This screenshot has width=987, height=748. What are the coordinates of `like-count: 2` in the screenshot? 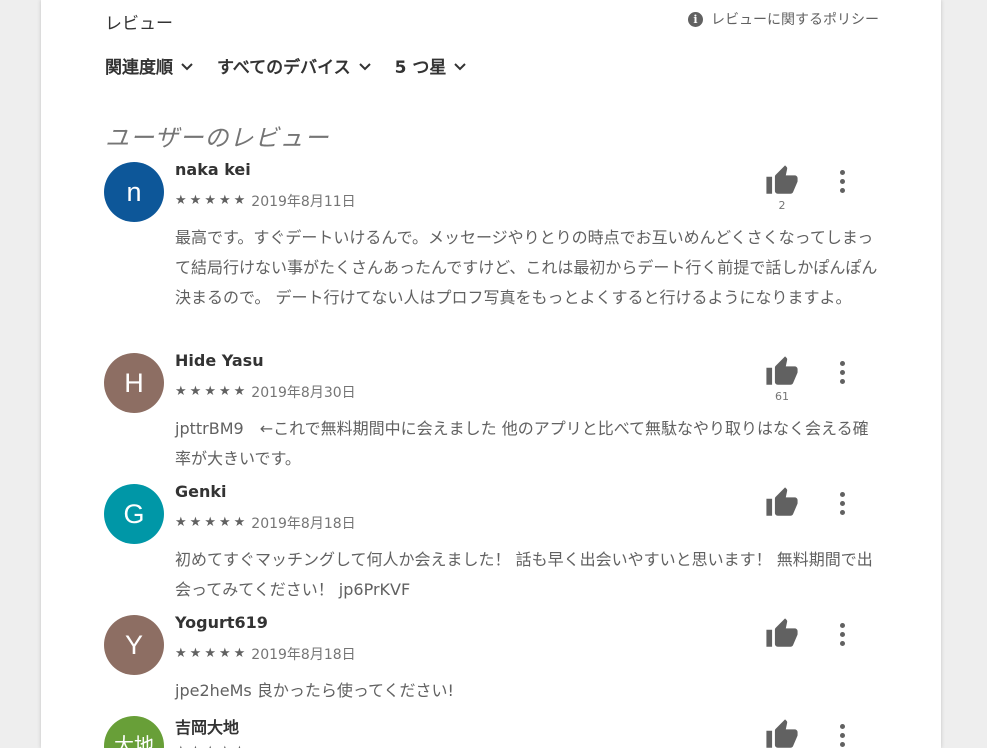 It's located at (782, 205).